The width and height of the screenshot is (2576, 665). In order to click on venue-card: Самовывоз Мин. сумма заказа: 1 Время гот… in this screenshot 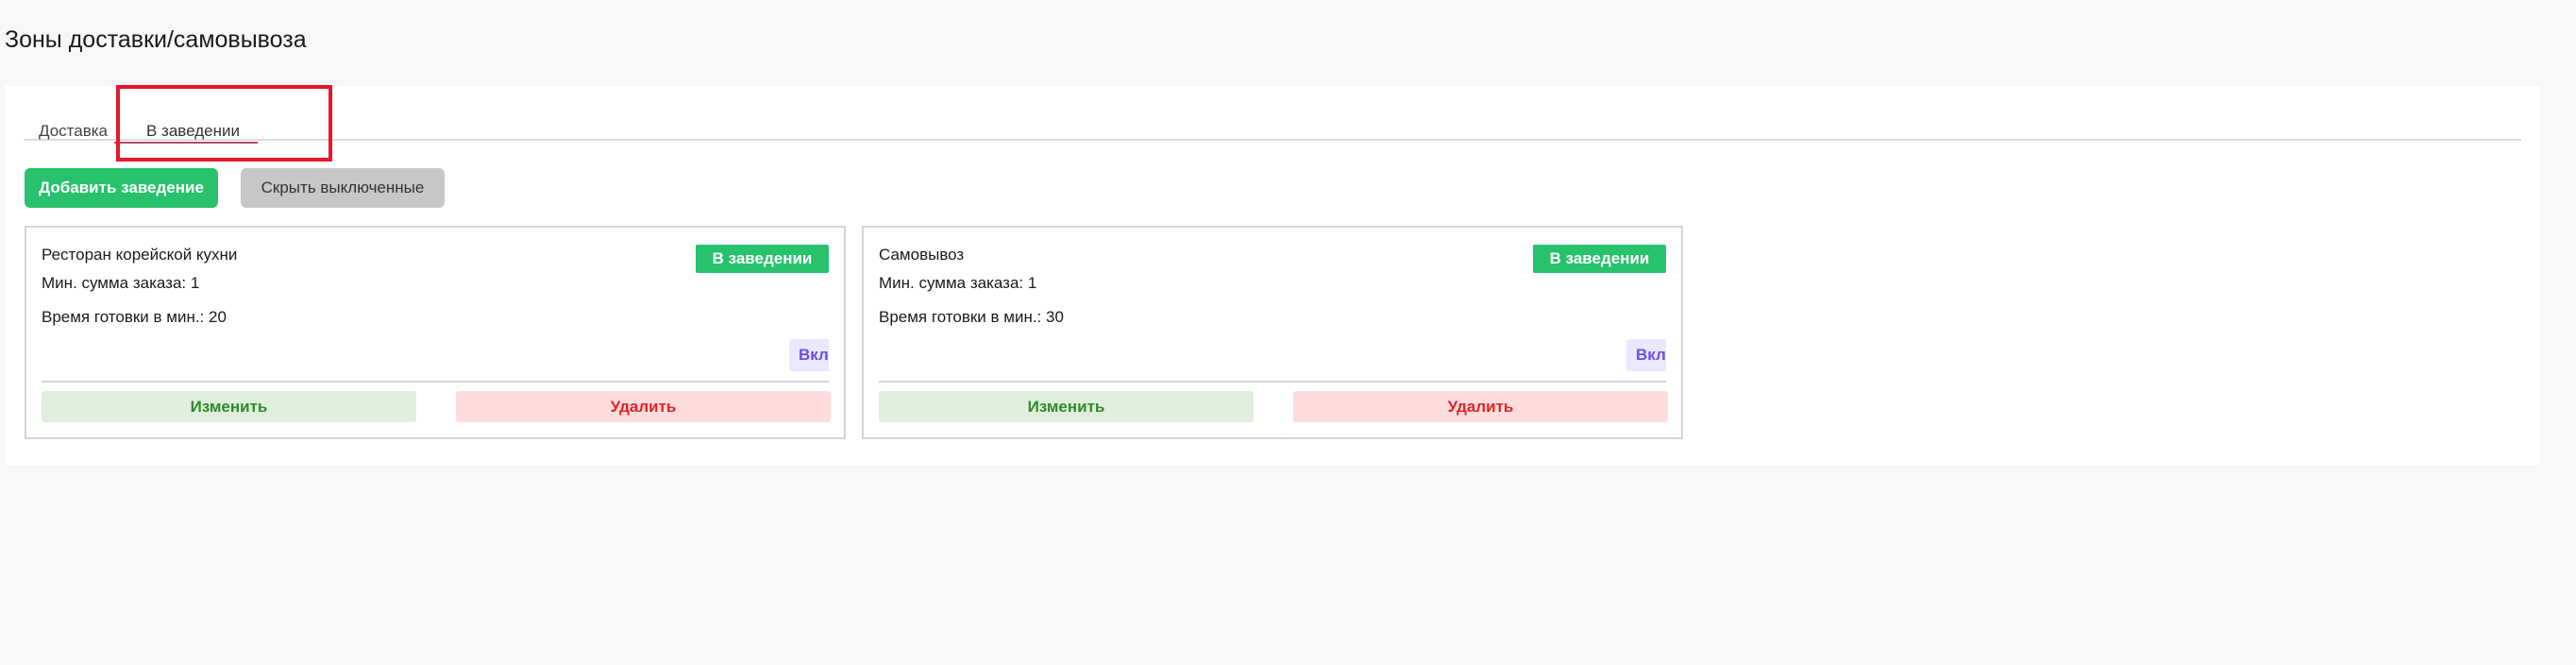, I will do `click(1272, 332)`.